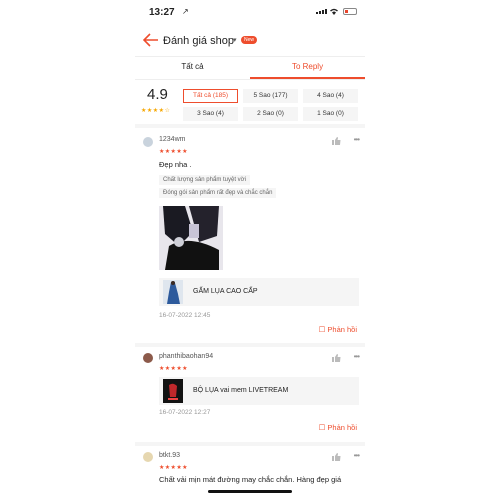 The width and height of the screenshot is (498, 498). I want to click on review-date: 16-07-2022 12:45, so click(185, 315).